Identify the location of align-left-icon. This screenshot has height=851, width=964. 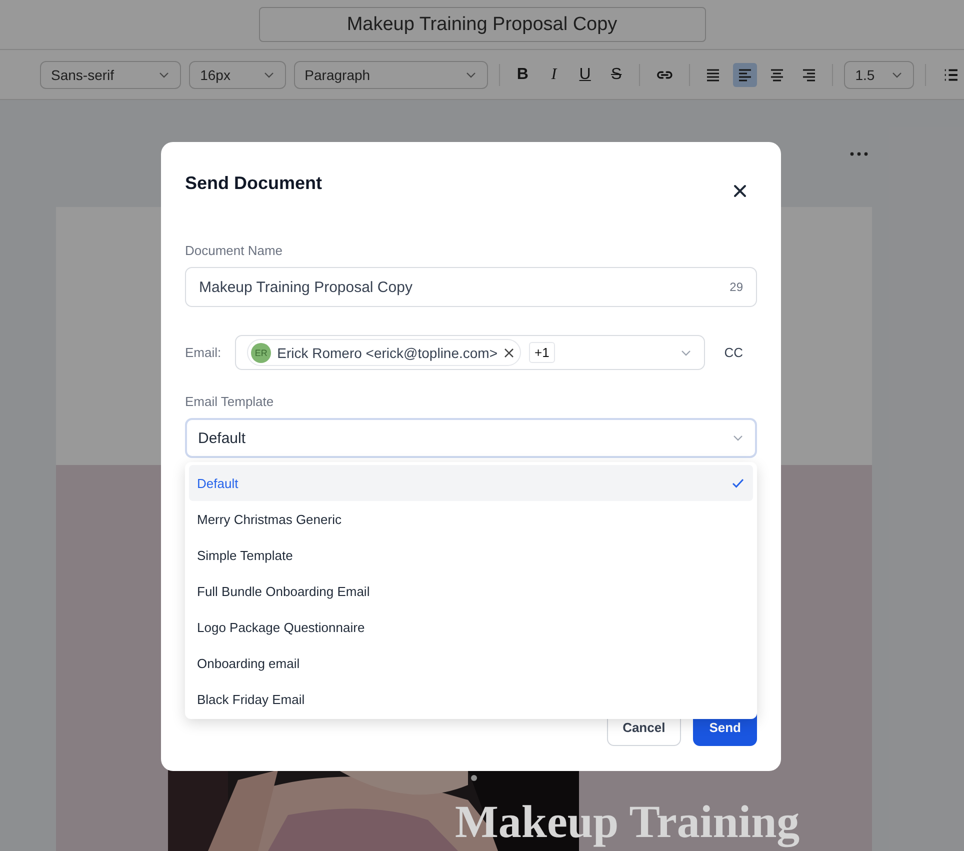
(745, 74).